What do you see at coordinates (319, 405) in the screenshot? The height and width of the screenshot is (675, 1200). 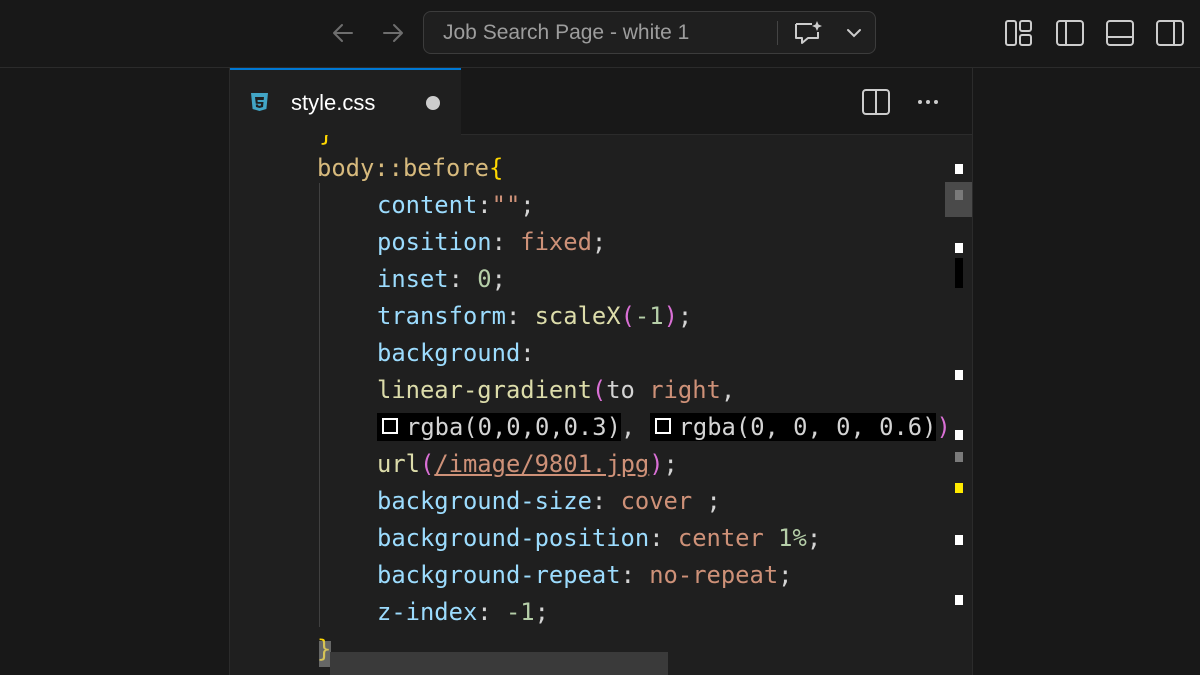 I see `indent-guide` at bounding box center [319, 405].